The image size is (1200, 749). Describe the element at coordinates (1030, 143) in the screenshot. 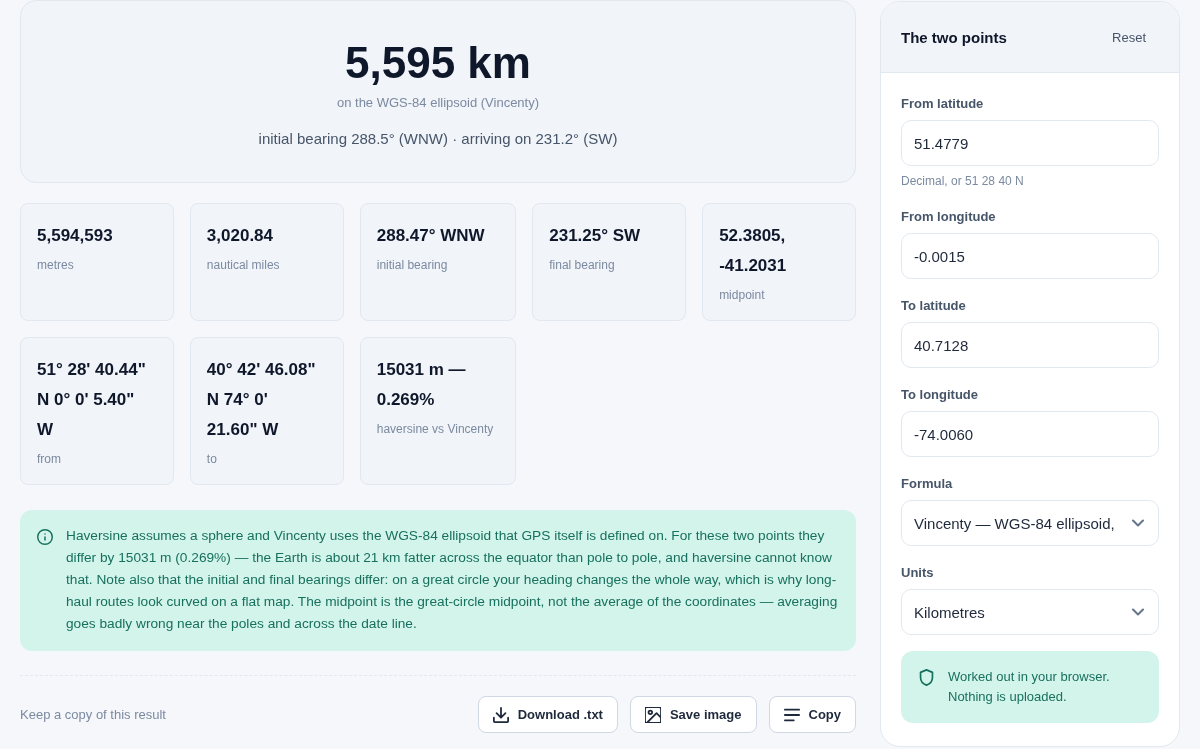

I see `text-field: 51.4779` at that location.